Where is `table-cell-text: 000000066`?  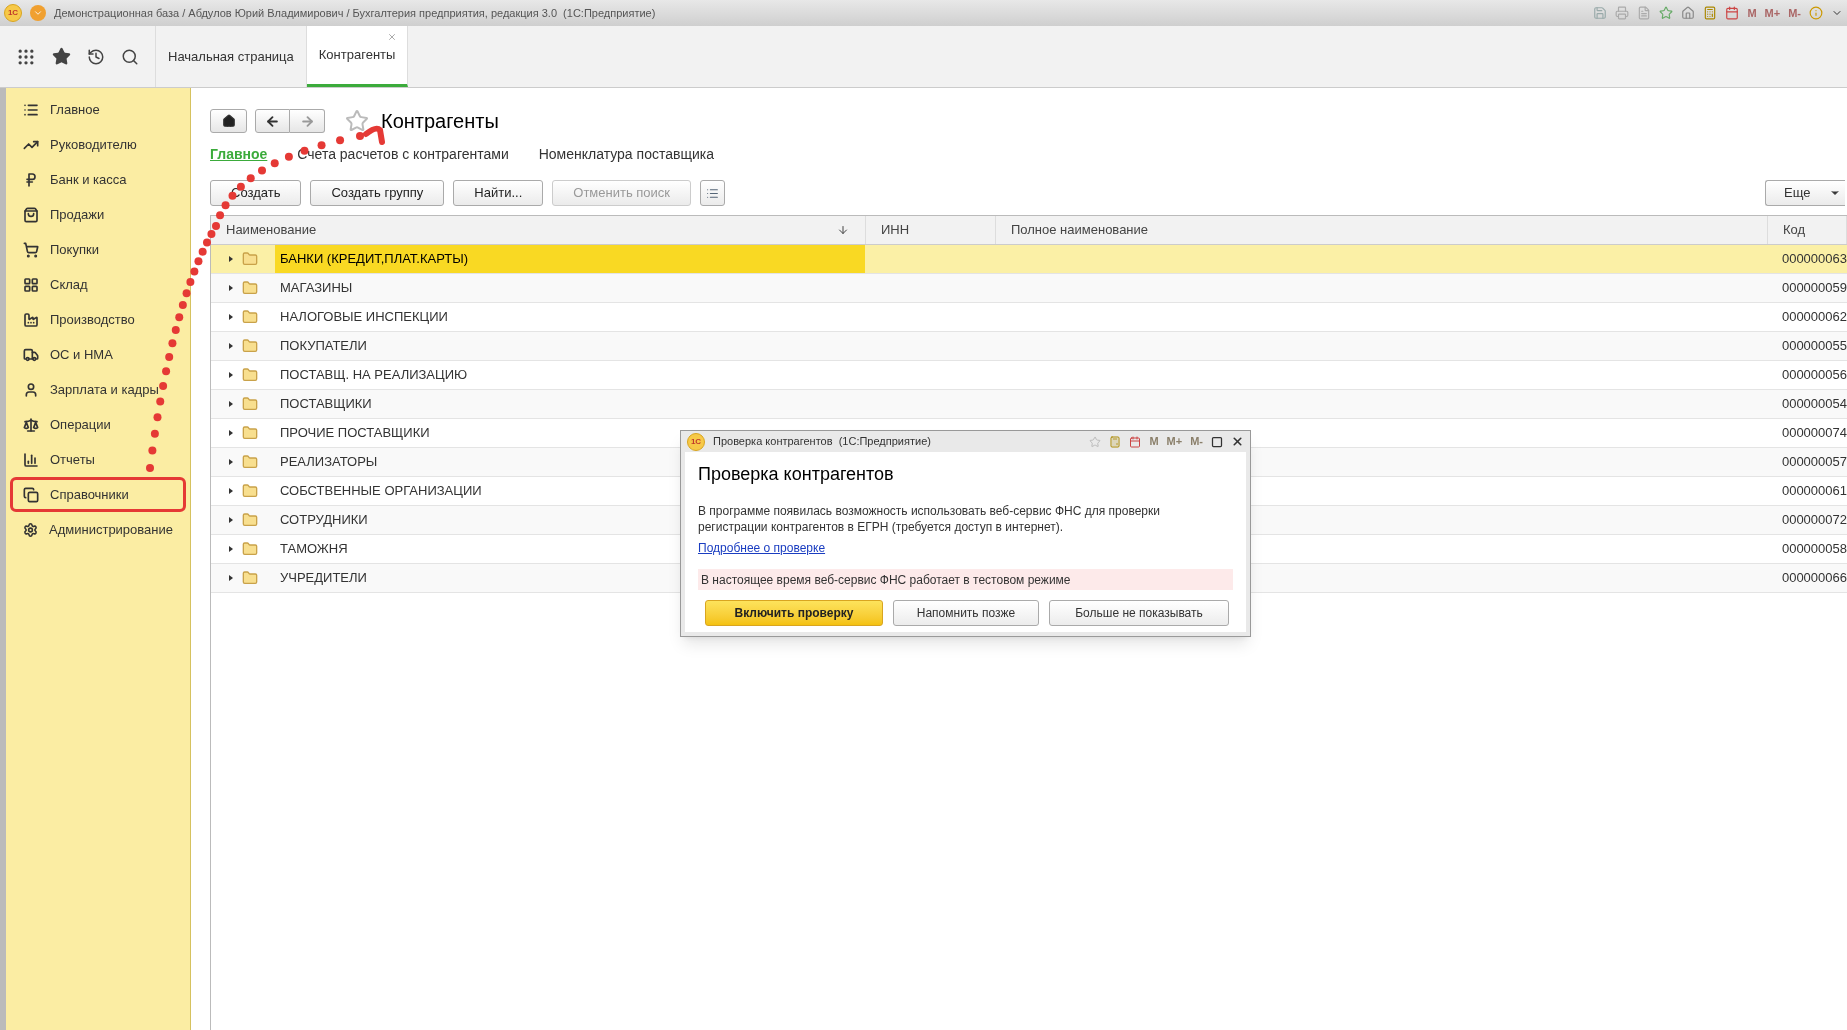 table-cell-text: 000000066 is located at coordinates (1813, 578).